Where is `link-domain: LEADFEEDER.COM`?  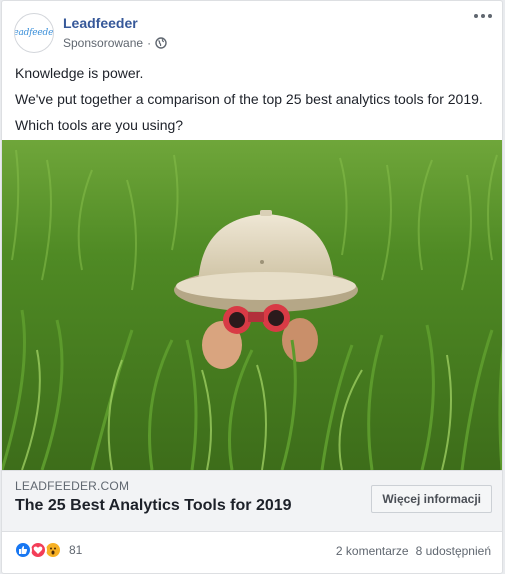
link-domain: LEADFEEDER.COM is located at coordinates (72, 486).